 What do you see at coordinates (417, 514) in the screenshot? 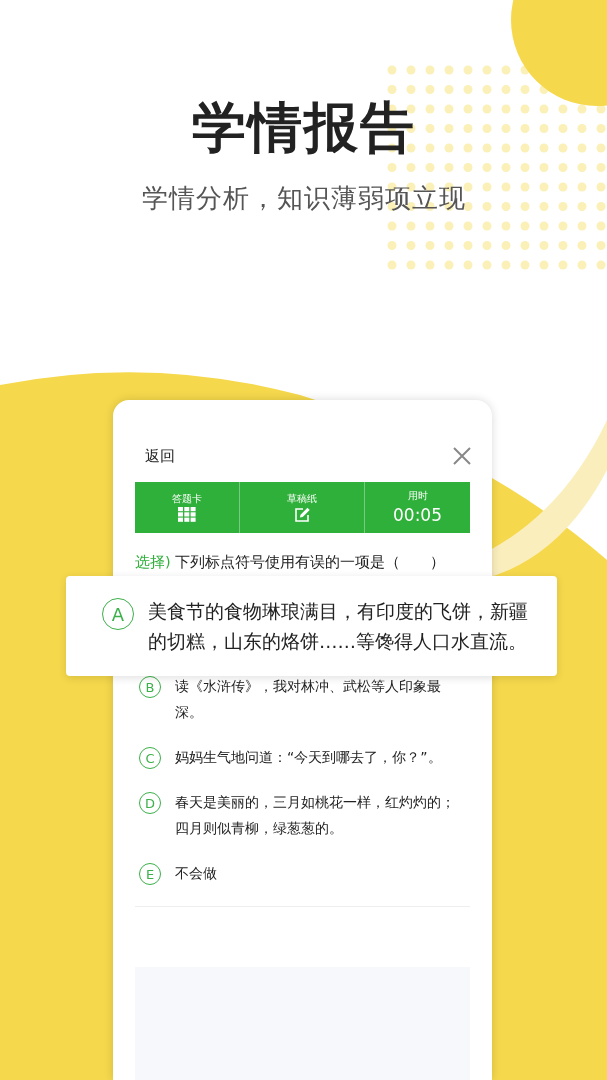
I see `timer-value: 00:05` at bounding box center [417, 514].